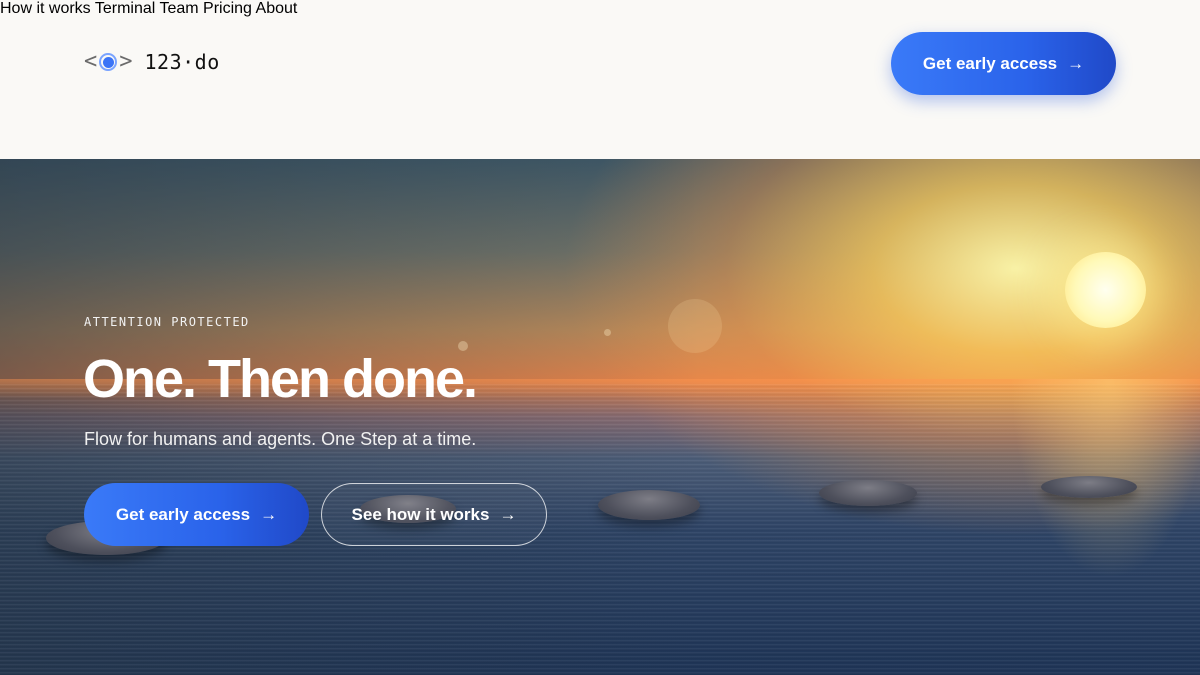  Describe the element at coordinates (182, 62) in the screenshot. I see `logo-text: 123·do` at that location.